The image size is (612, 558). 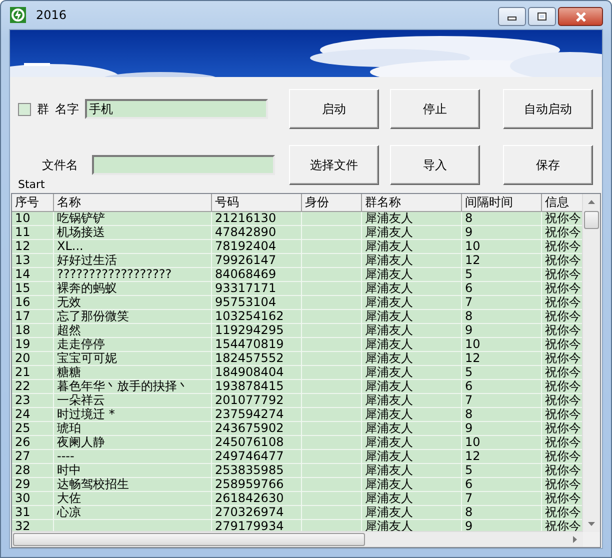 What do you see at coordinates (33, 233) in the screenshot?
I see `row-number: 11` at bounding box center [33, 233].